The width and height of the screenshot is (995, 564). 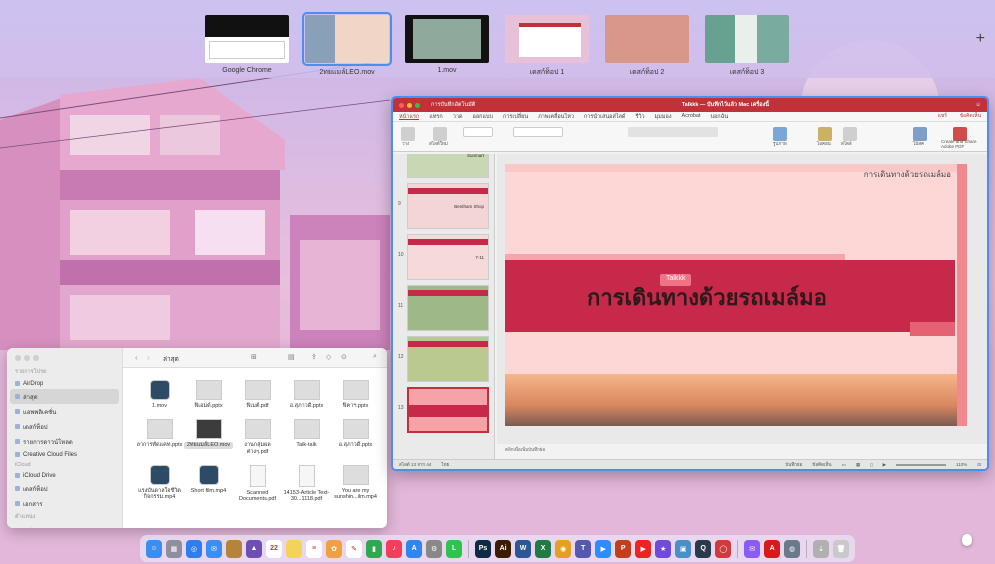 I want to click on photoshop-icon: Ps, so click(x=483, y=548).